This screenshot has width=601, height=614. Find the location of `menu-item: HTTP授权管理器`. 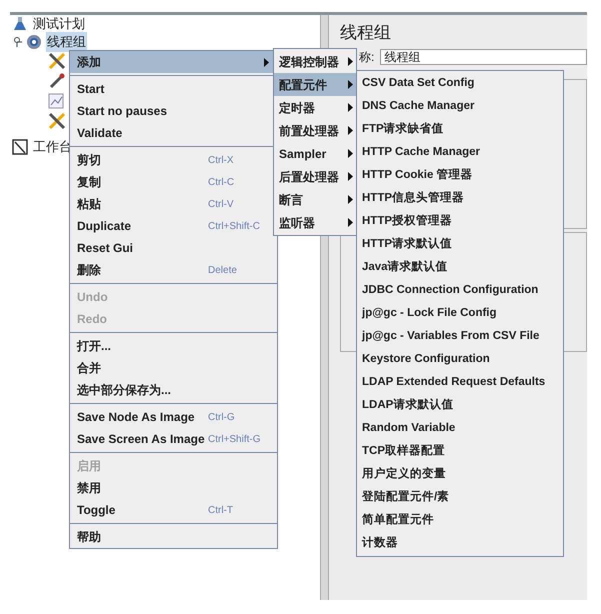

menu-item: HTTP授权管理器 is located at coordinates (460, 221).